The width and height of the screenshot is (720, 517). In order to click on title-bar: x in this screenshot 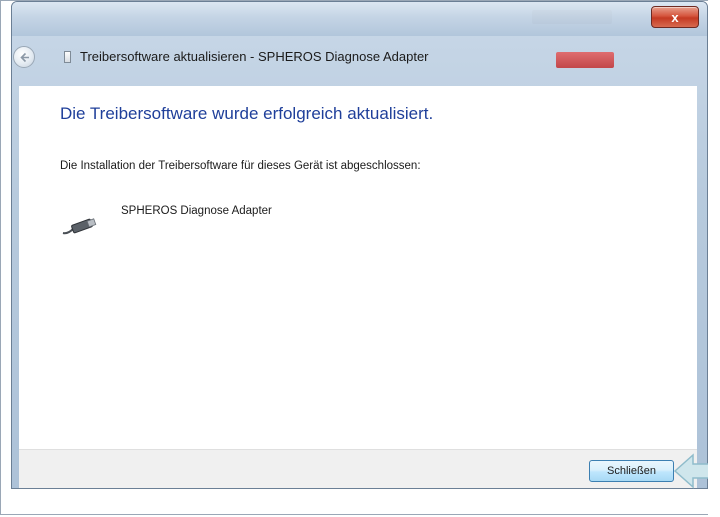, I will do `click(359, 19)`.